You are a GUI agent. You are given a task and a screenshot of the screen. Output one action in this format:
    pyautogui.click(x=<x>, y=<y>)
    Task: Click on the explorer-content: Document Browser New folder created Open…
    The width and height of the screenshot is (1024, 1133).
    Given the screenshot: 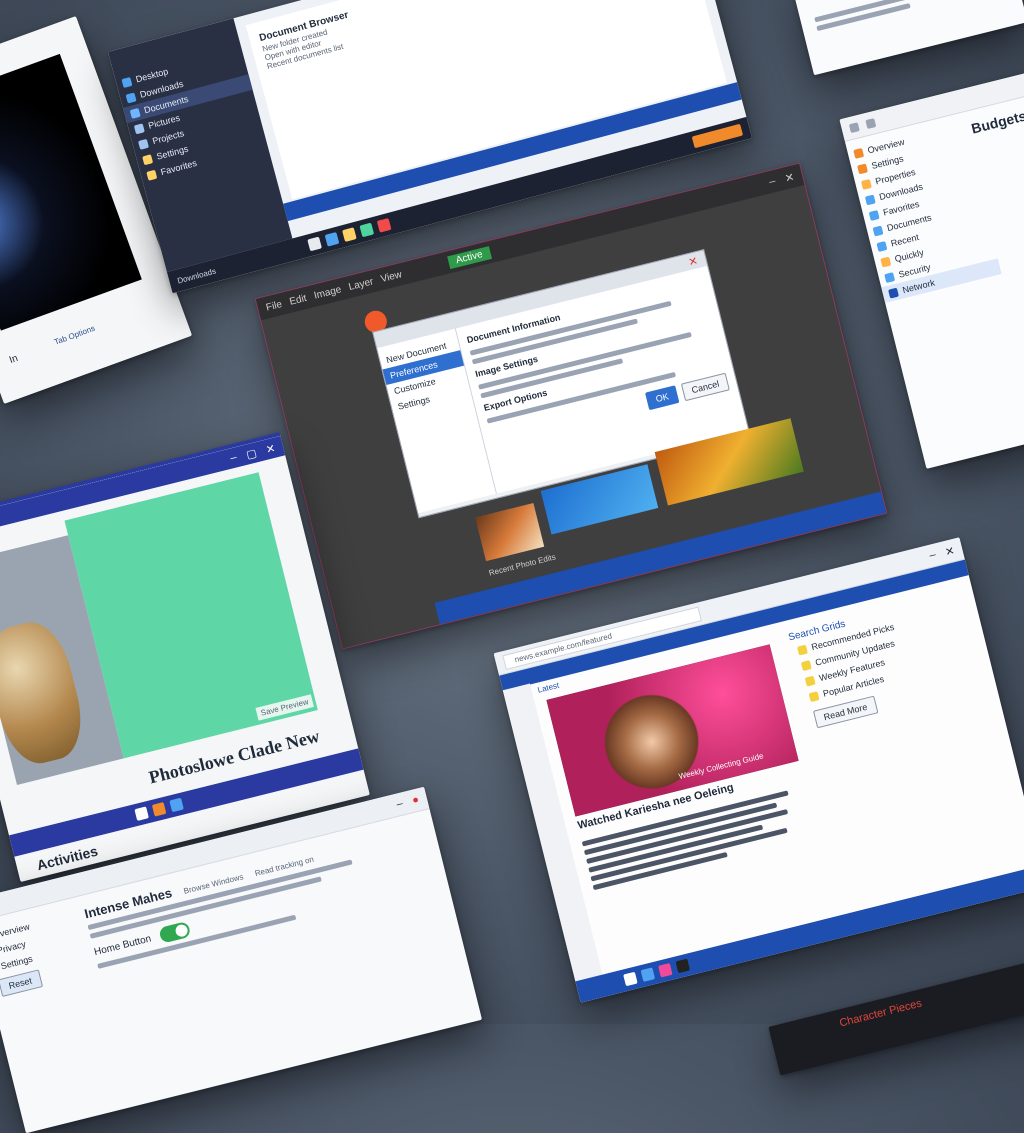 What is the action you would take?
    pyautogui.click(x=486, y=100)
    